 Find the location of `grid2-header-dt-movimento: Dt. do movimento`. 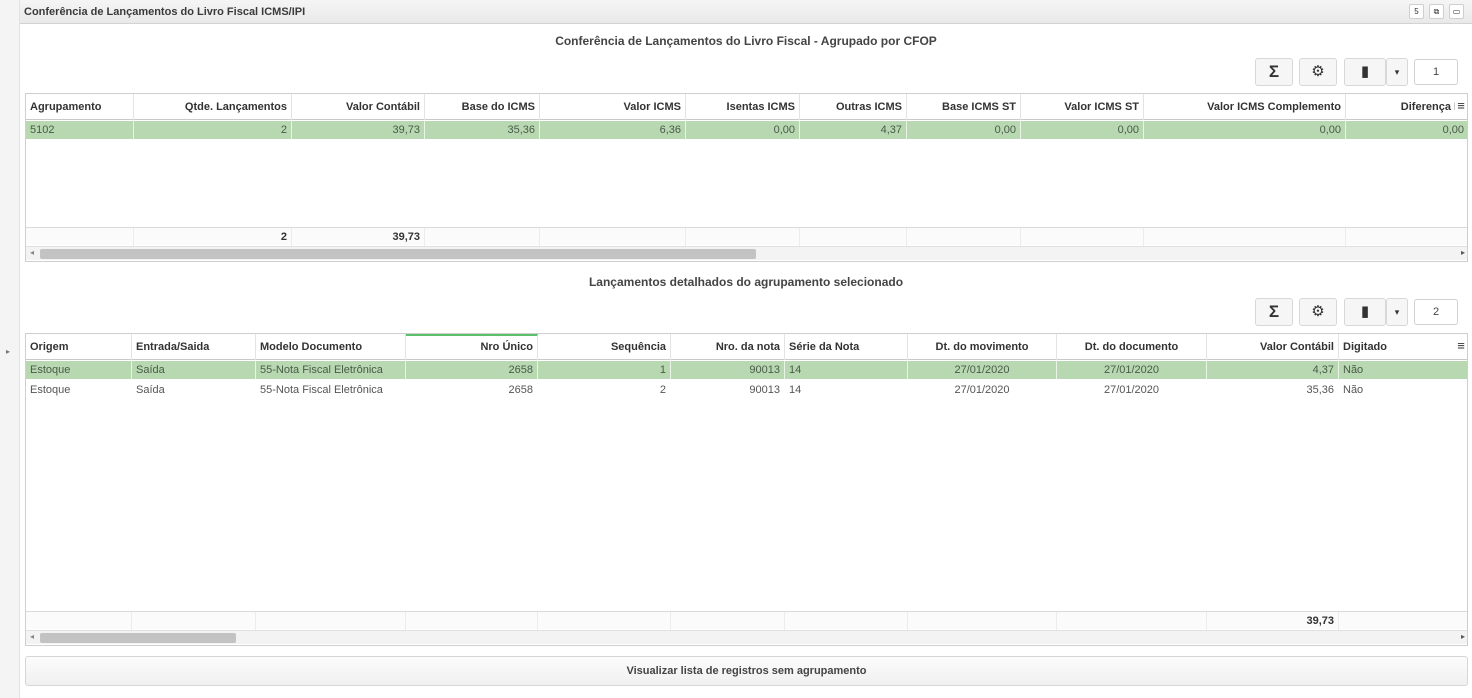

grid2-header-dt-movimento: Dt. do movimento is located at coordinates (982, 347).